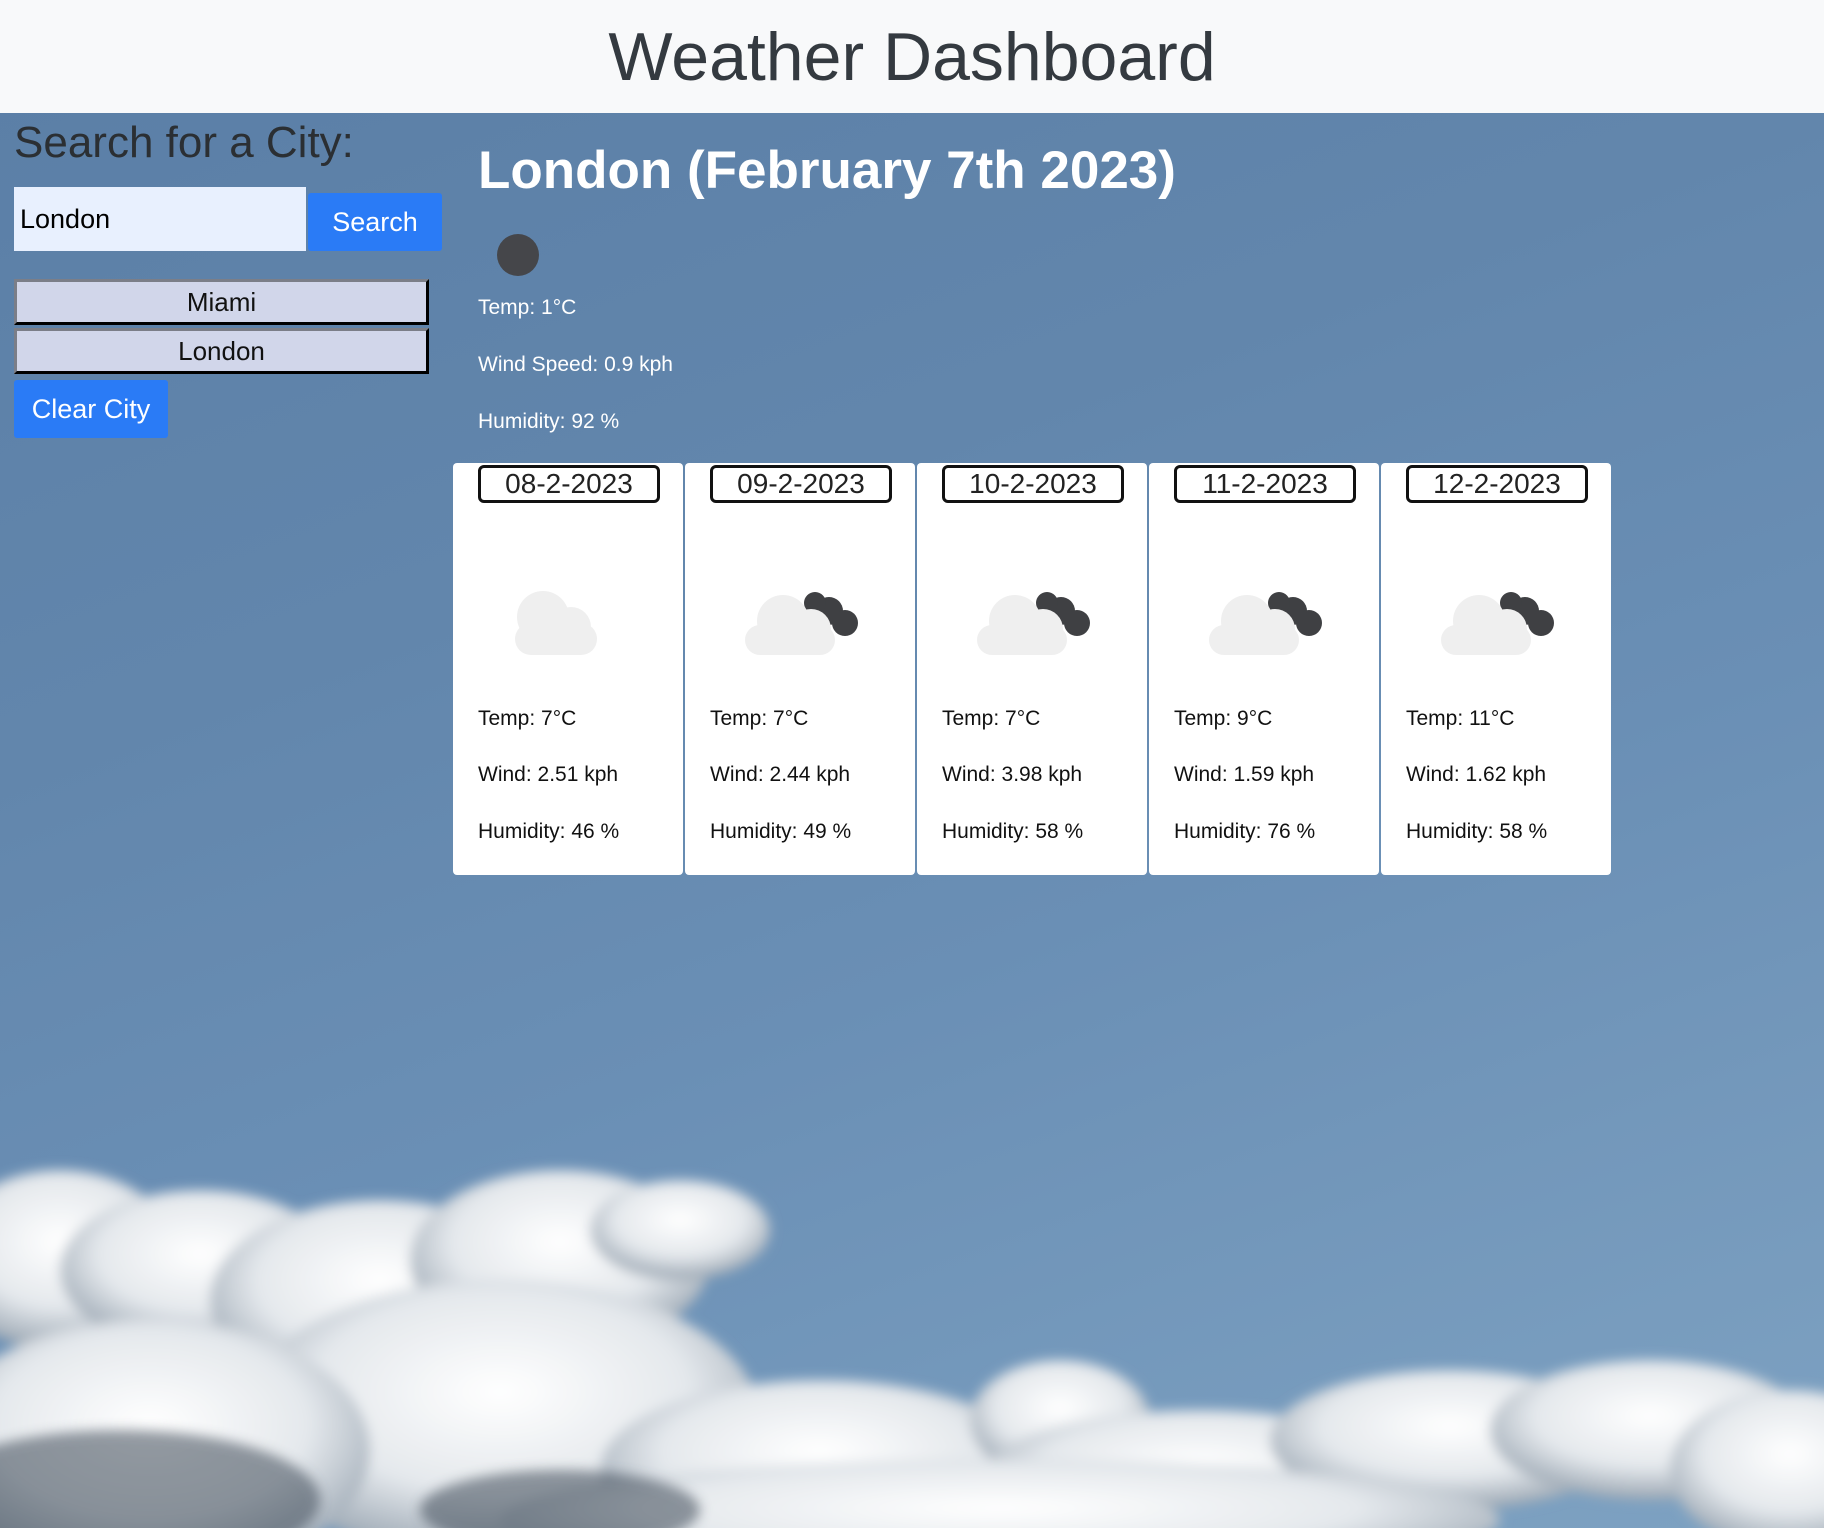 Image resolution: width=1824 pixels, height=1528 pixels. I want to click on forecast-date: 11-2-2023, so click(1265, 484).